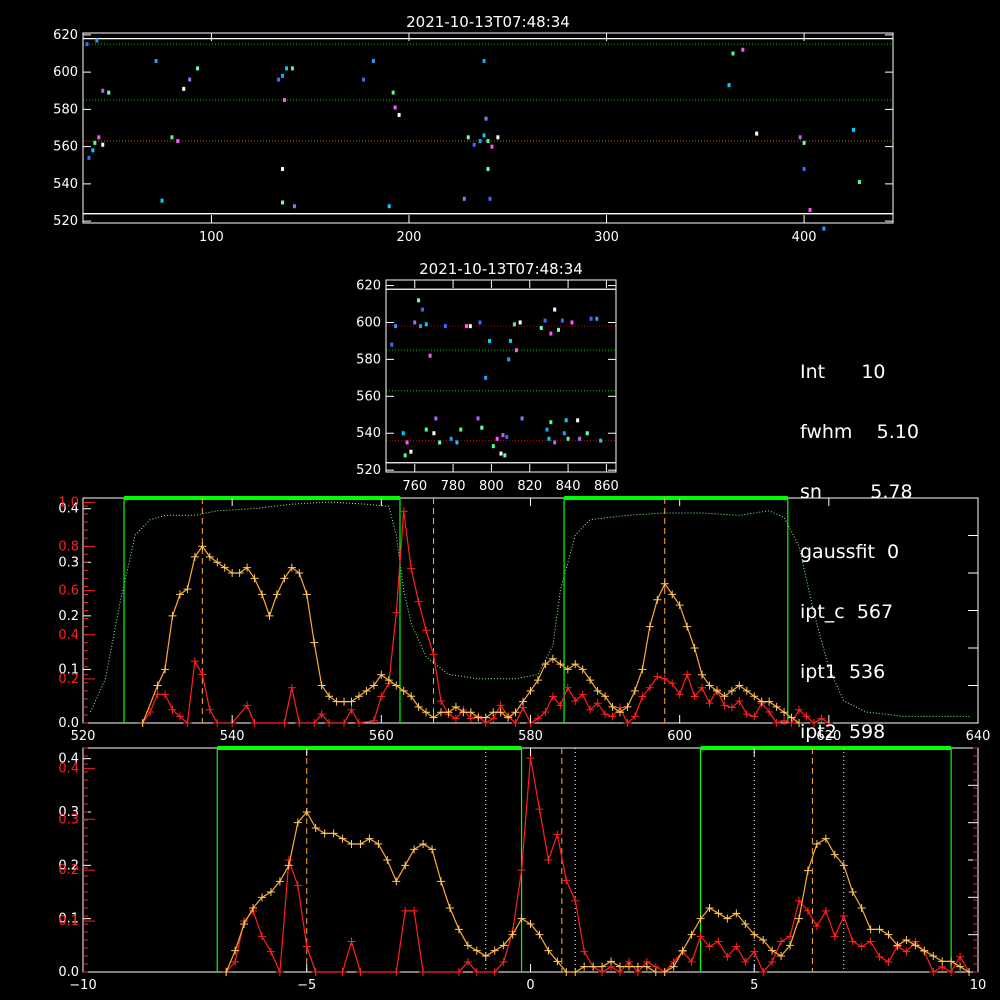 Image resolution: width=1000 pixels, height=1000 pixels. Describe the element at coordinates (68, 723) in the screenshot. I see `wavelength-profile-ytick-label: 0.0` at that location.